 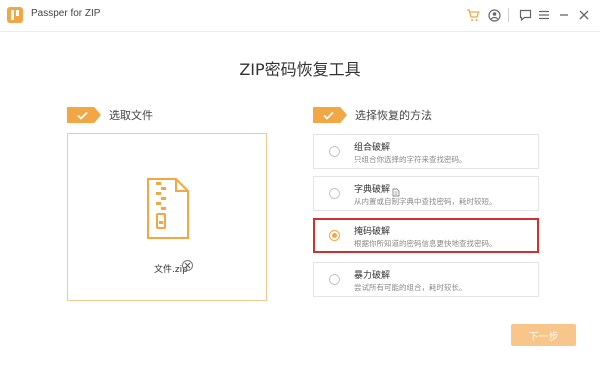 I want to click on select-file-heading: 选取文件, so click(x=110, y=115).